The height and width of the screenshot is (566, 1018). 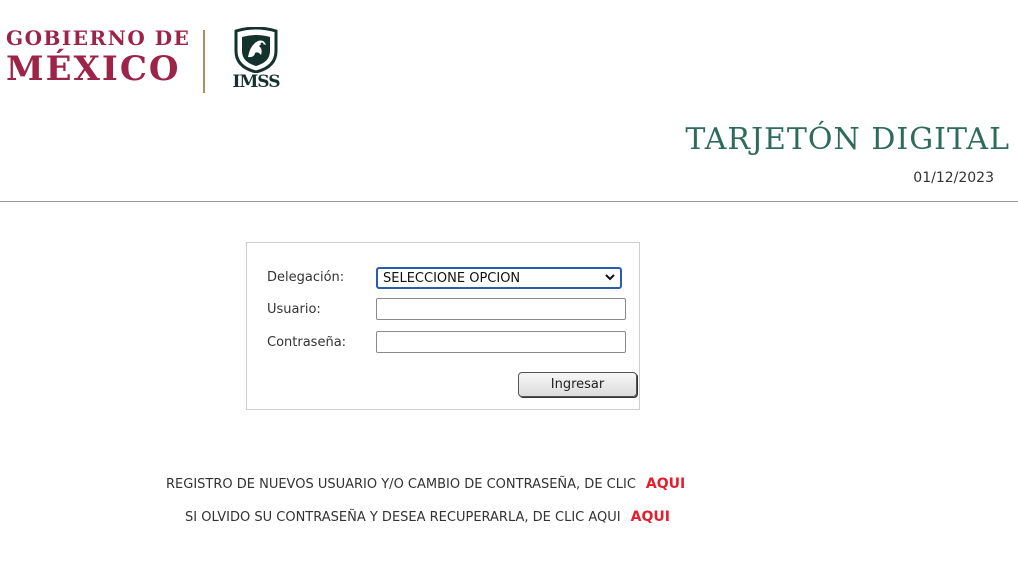 I want to click on recuperar-aqui-link: AQUI, so click(x=650, y=517).